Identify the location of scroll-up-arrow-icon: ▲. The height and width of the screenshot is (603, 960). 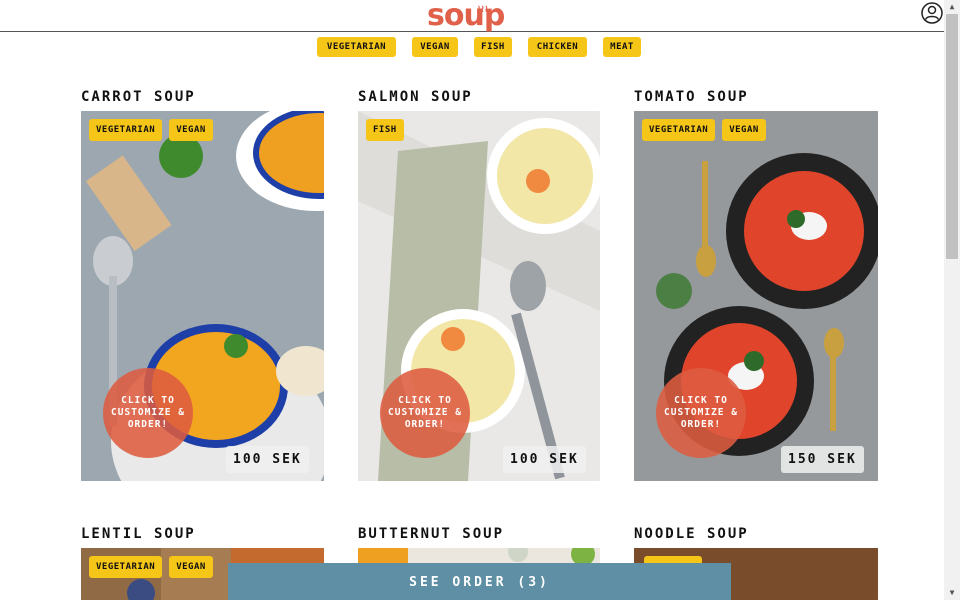
(952, 7).